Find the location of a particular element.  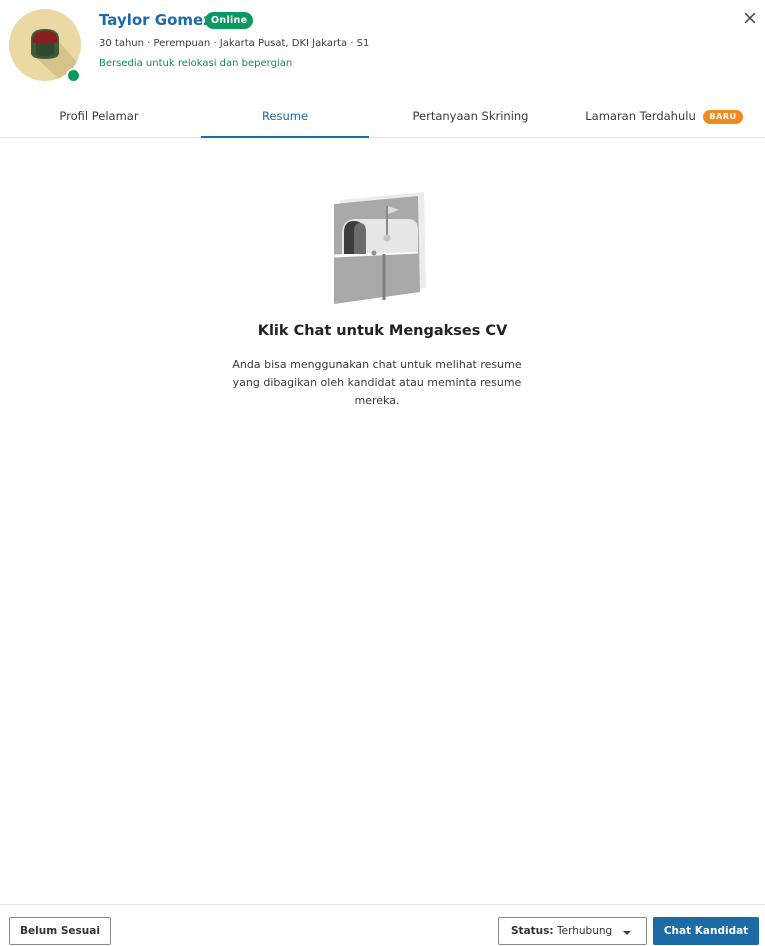

chat-candidate-button: Chat Kandidat is located at coordinates (706, 931).